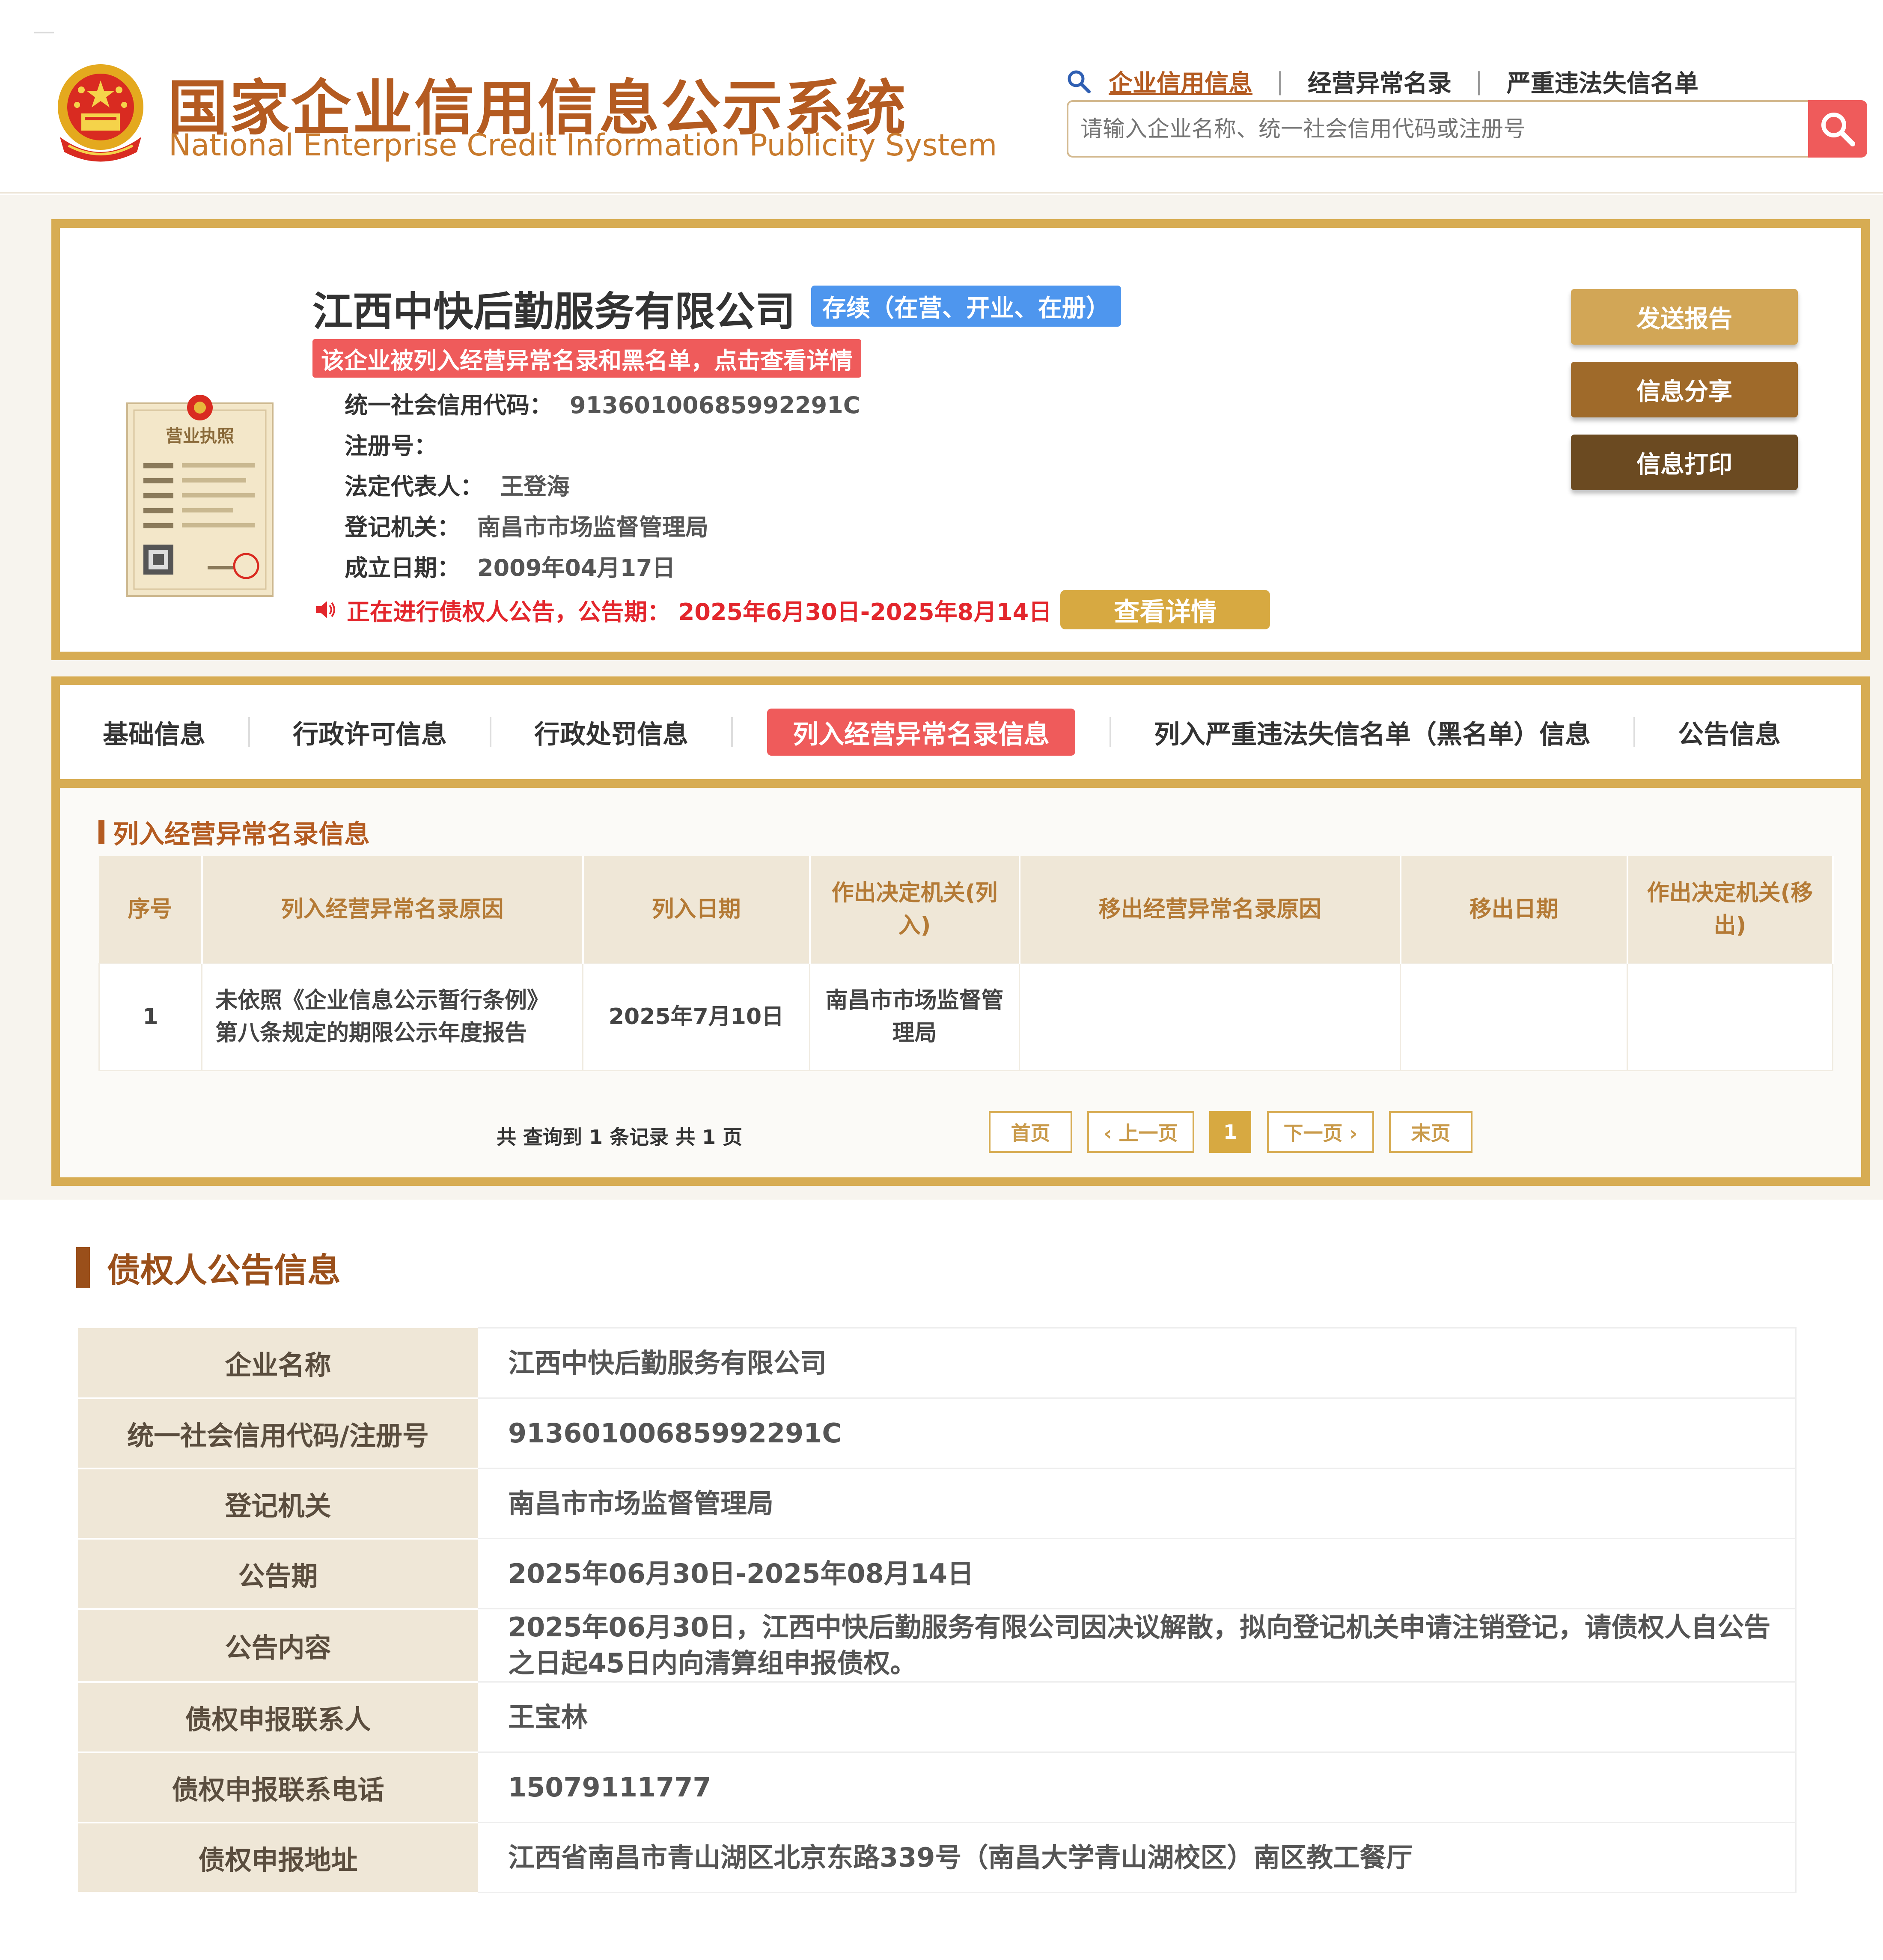 Image resolution: width=1883 pixels, height=1960 pixels. What do you see at coordinates (391, 445) in the screenshot?
I see `reg-no-label: 注册号：` at bounding box center [391, 445].